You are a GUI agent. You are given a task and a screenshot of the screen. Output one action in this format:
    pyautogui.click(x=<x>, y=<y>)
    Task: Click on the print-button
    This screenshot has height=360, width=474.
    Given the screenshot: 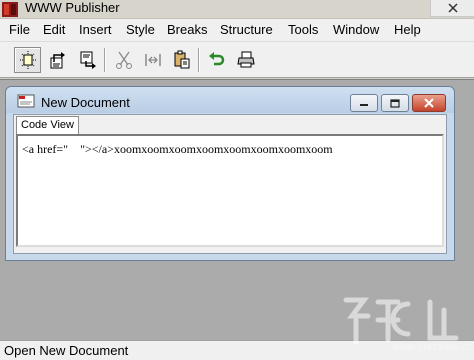 What is the action you would take?
    pyautogui.click(x=245, y=60)
    